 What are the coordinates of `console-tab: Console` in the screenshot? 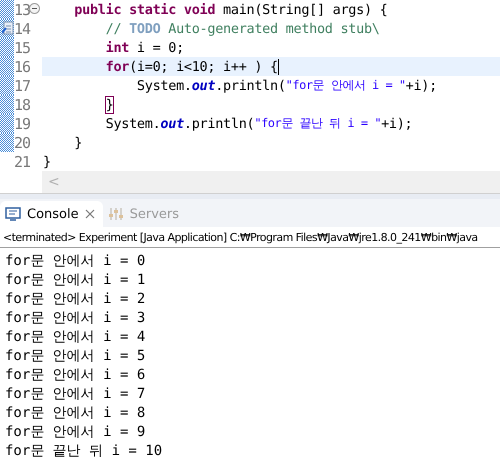 It's located at (51, 214).